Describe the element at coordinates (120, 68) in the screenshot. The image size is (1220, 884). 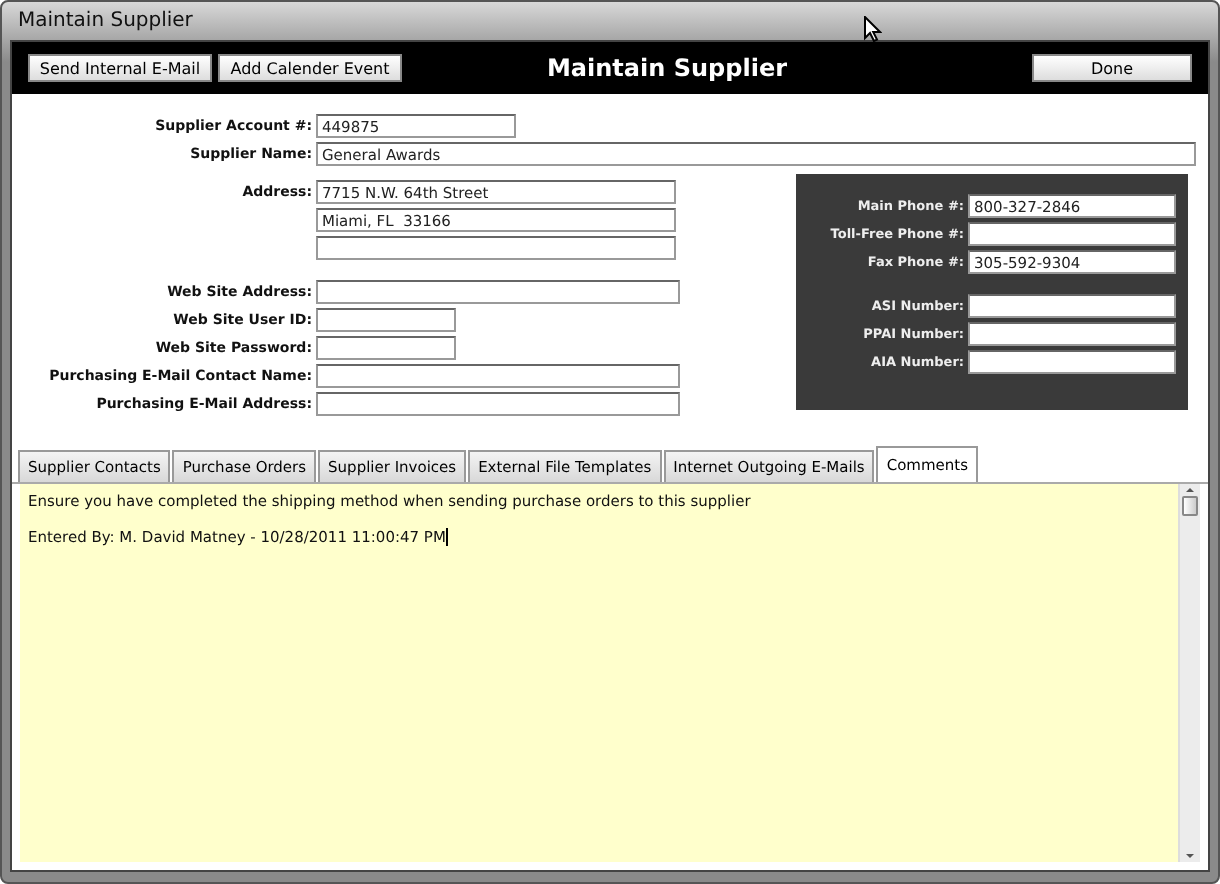
I see `header-button: Send Internal E-Mail` at that location.